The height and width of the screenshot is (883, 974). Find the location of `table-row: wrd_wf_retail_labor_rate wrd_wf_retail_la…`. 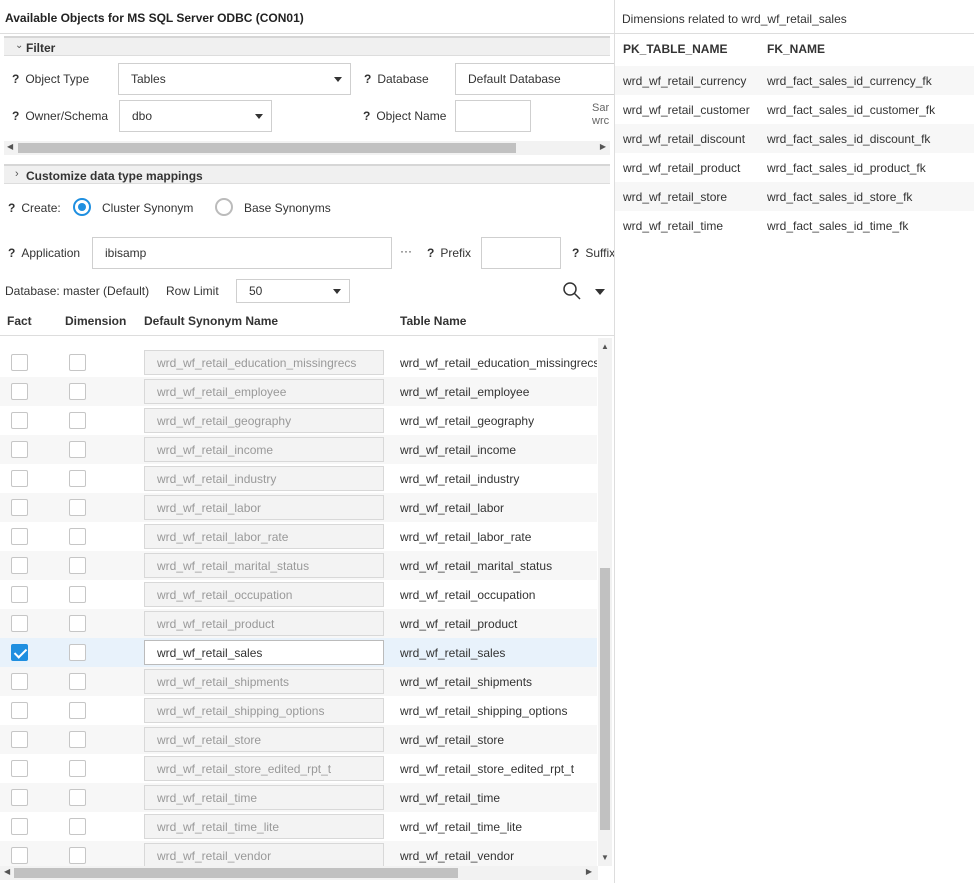

table-row: wrd_wf_retail_labor_rate wrd_wf_retail_la… is located at coordinates (298, 536).